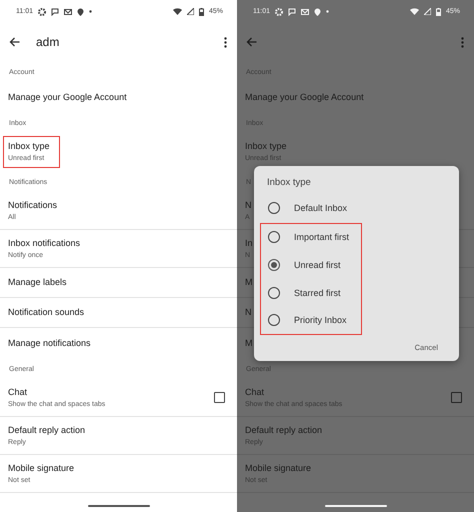  What do you see at coordinates (320, 320) in the screenshot?
I see `option-label: Priority Inbox` at bounding box center [320, 320].